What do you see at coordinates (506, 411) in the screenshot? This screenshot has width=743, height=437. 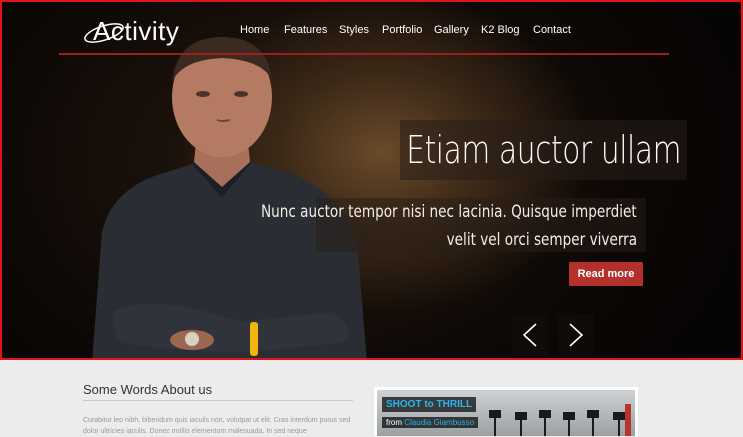 I see `featured-thumbnail: SHOOT to THRILL from Claudia Giambusso` at bounding box center [506, 411].